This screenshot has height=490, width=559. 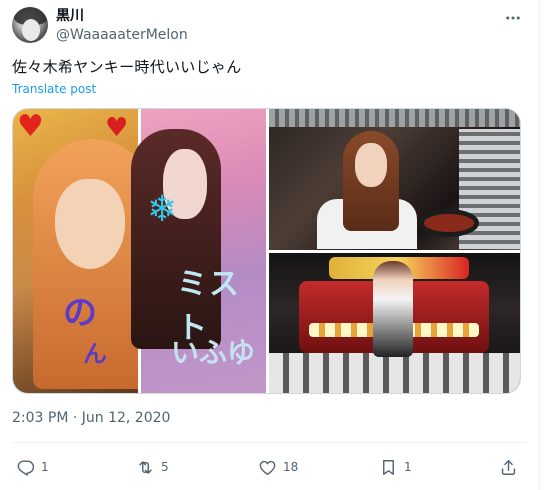 What do you see at coordinates (54, 89) in the screenshot?
I see `translate-link: Translate post` at bounding box center [54, 89].